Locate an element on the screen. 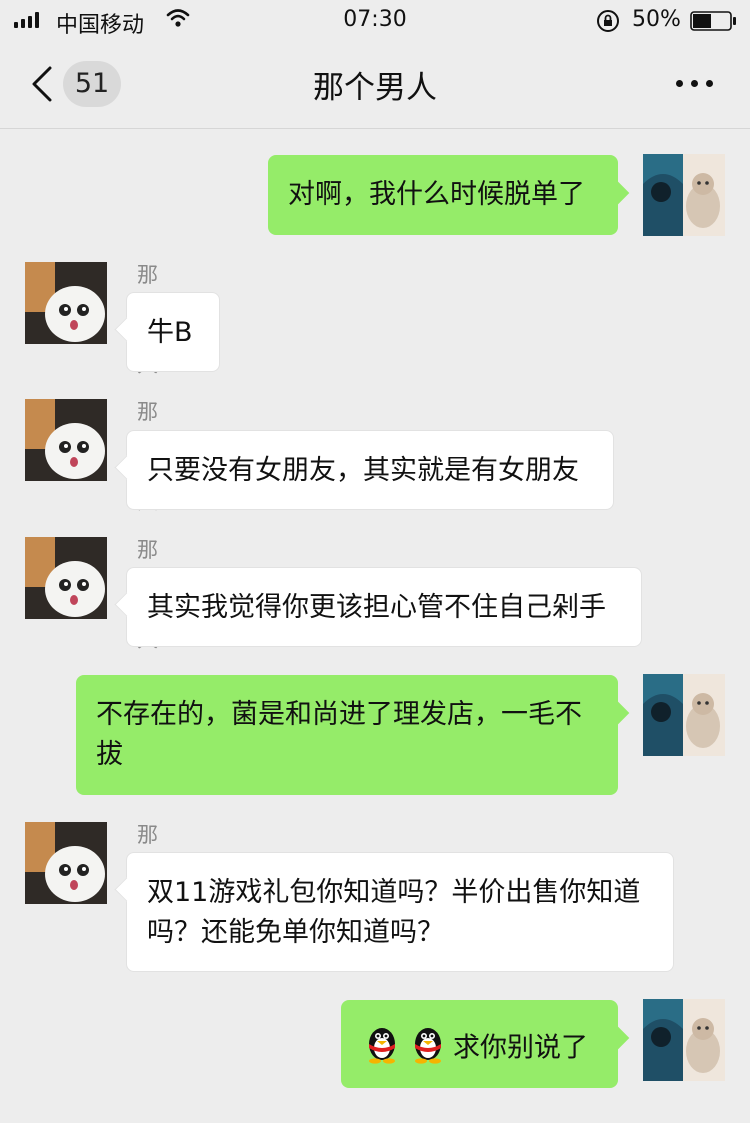  message-bubble: 其实我觉得你更该担心管不住自己剁手 is located at coordinates (384, 607).